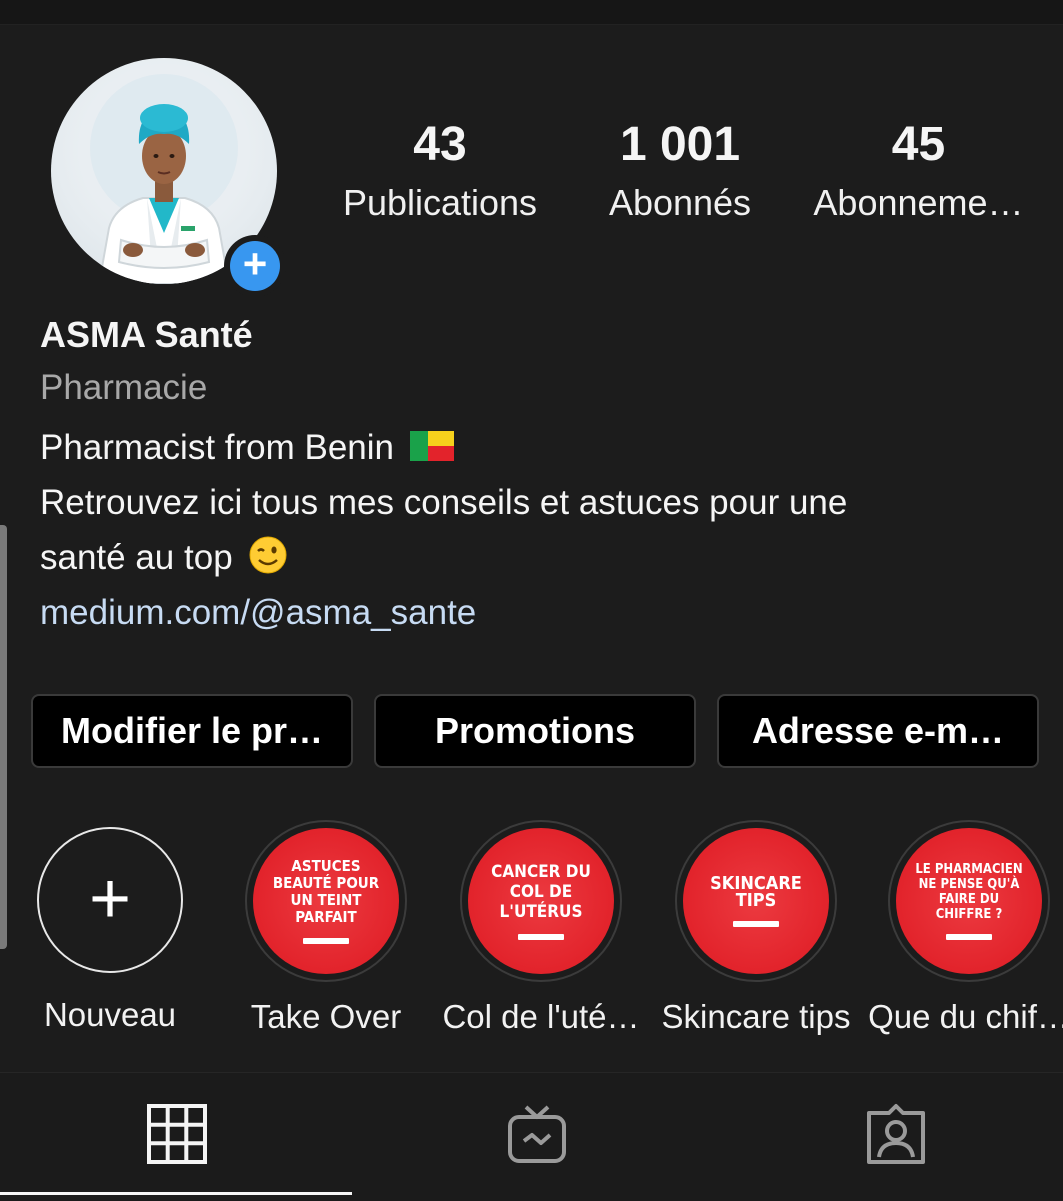 This screenshot has height=1201, width=1063. What do you see at coordinates (110, 1014) in the screenshot?
I see `highlight-label: Nouveau` at bounding box center [110, 1014].